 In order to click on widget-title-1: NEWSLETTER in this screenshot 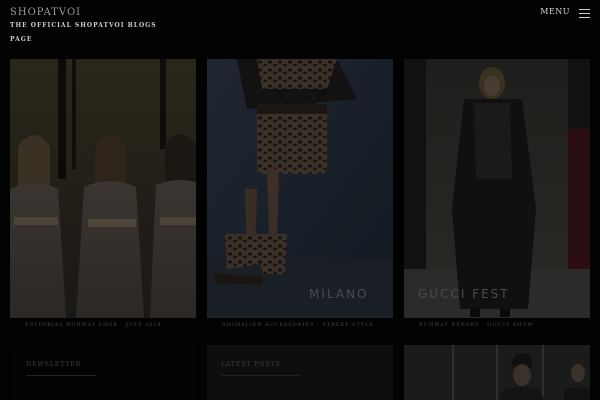, I will do `click(54, 364)`.